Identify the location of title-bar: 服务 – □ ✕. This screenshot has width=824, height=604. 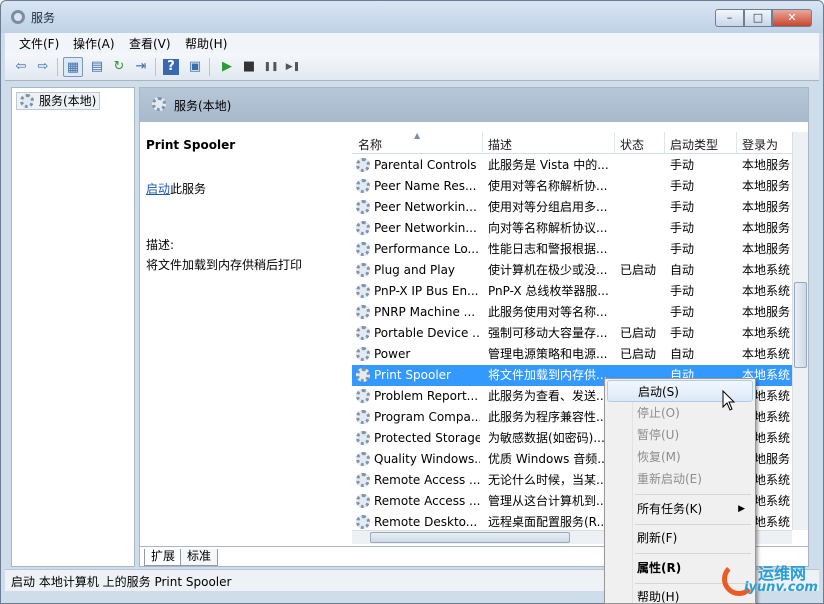
(412, 17).